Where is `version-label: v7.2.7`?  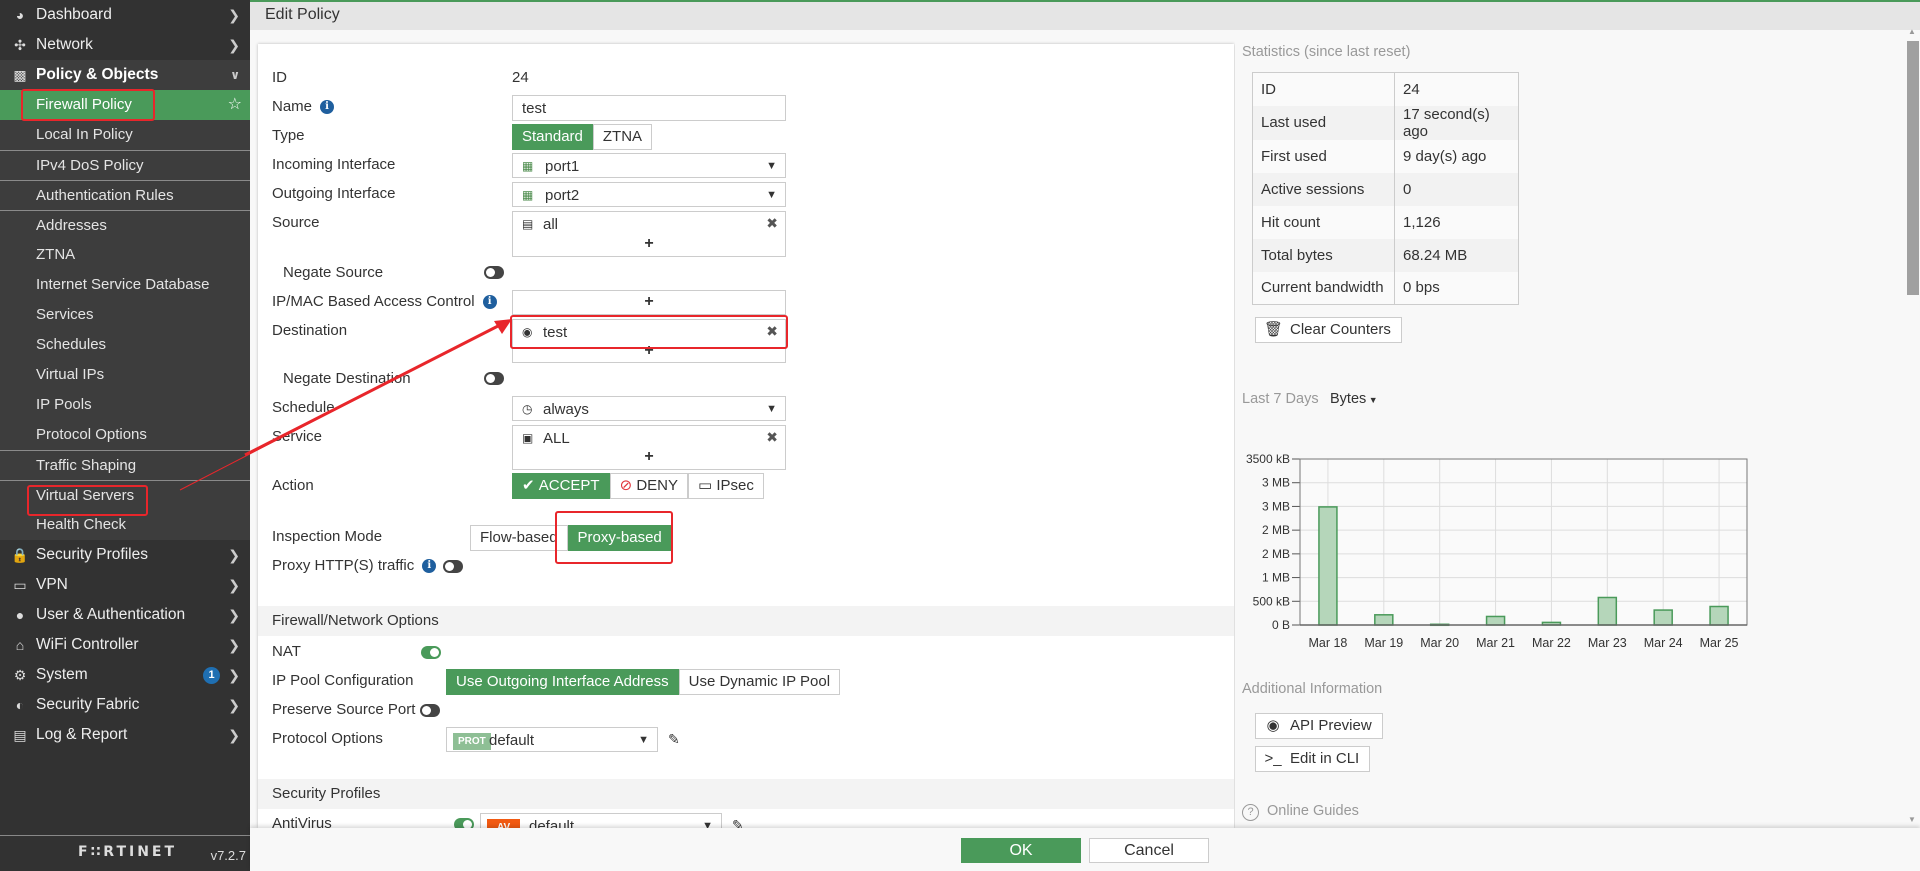
version-label: v7.2.7 is located at coordinates (228, 855).